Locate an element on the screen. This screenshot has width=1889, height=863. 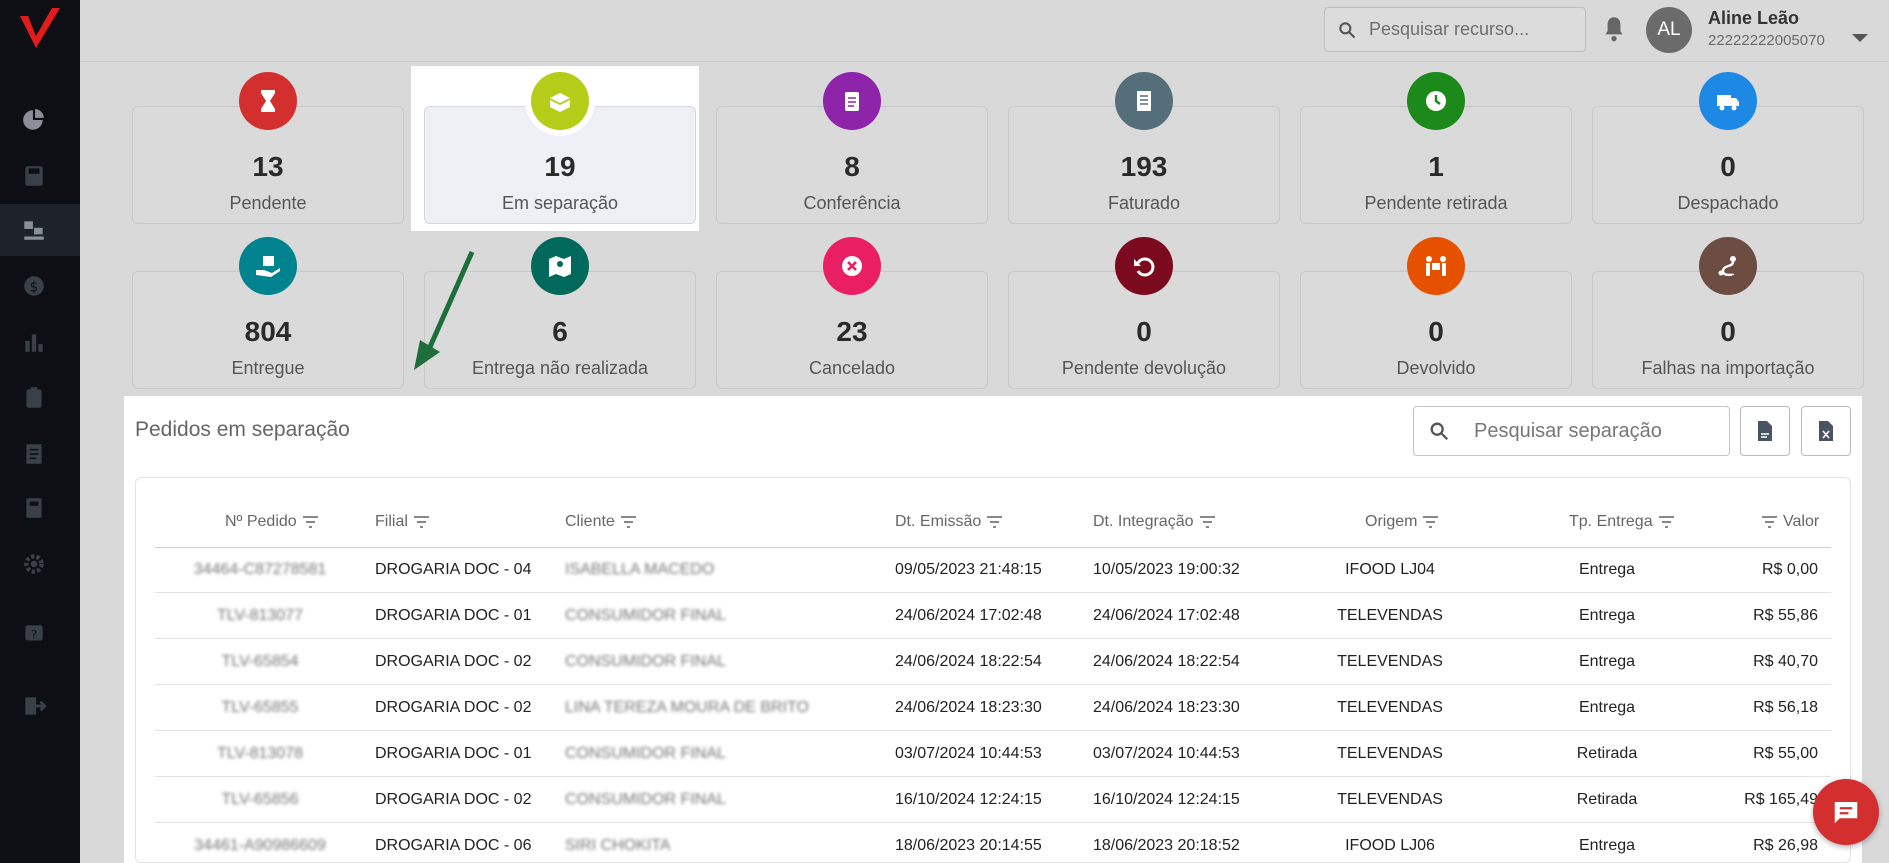
status-count: 1 is located at coordinates (1436, 166).